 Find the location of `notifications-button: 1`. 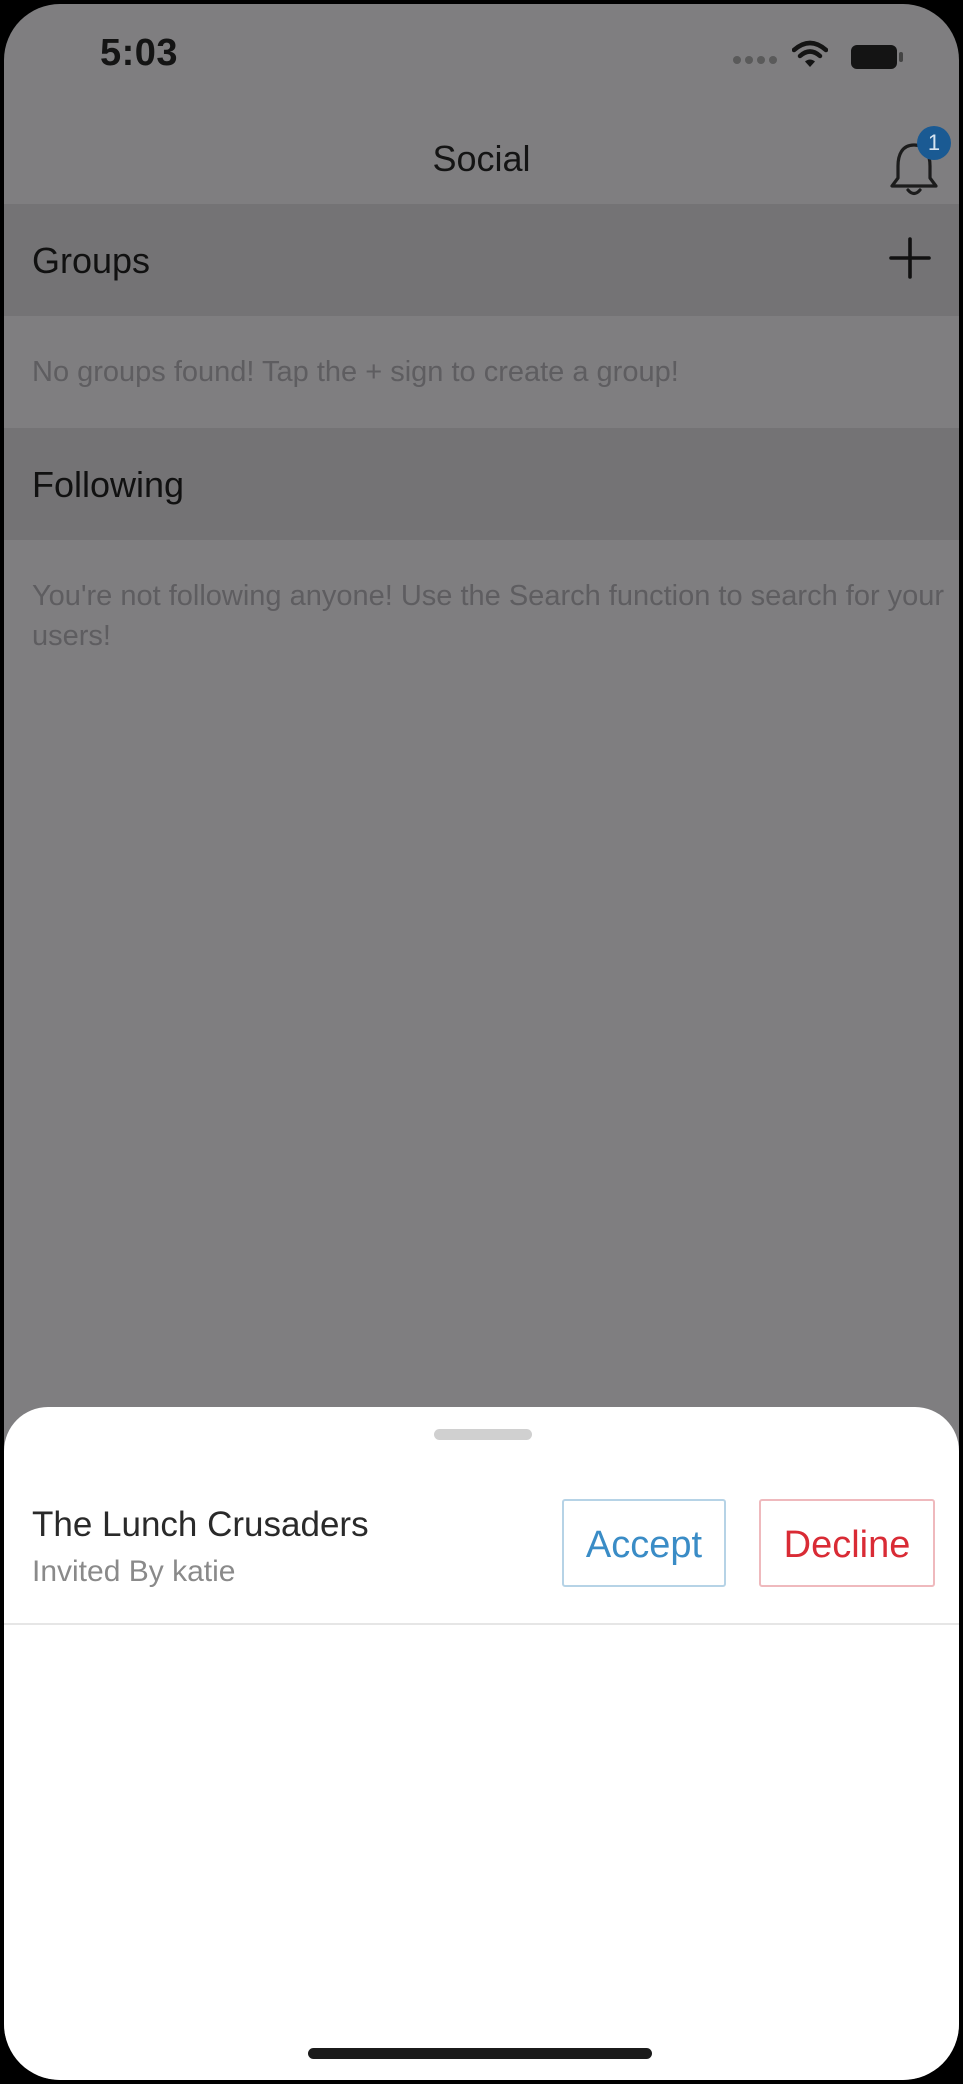

notifications-button: 1 is located at coordinates (915, 163).